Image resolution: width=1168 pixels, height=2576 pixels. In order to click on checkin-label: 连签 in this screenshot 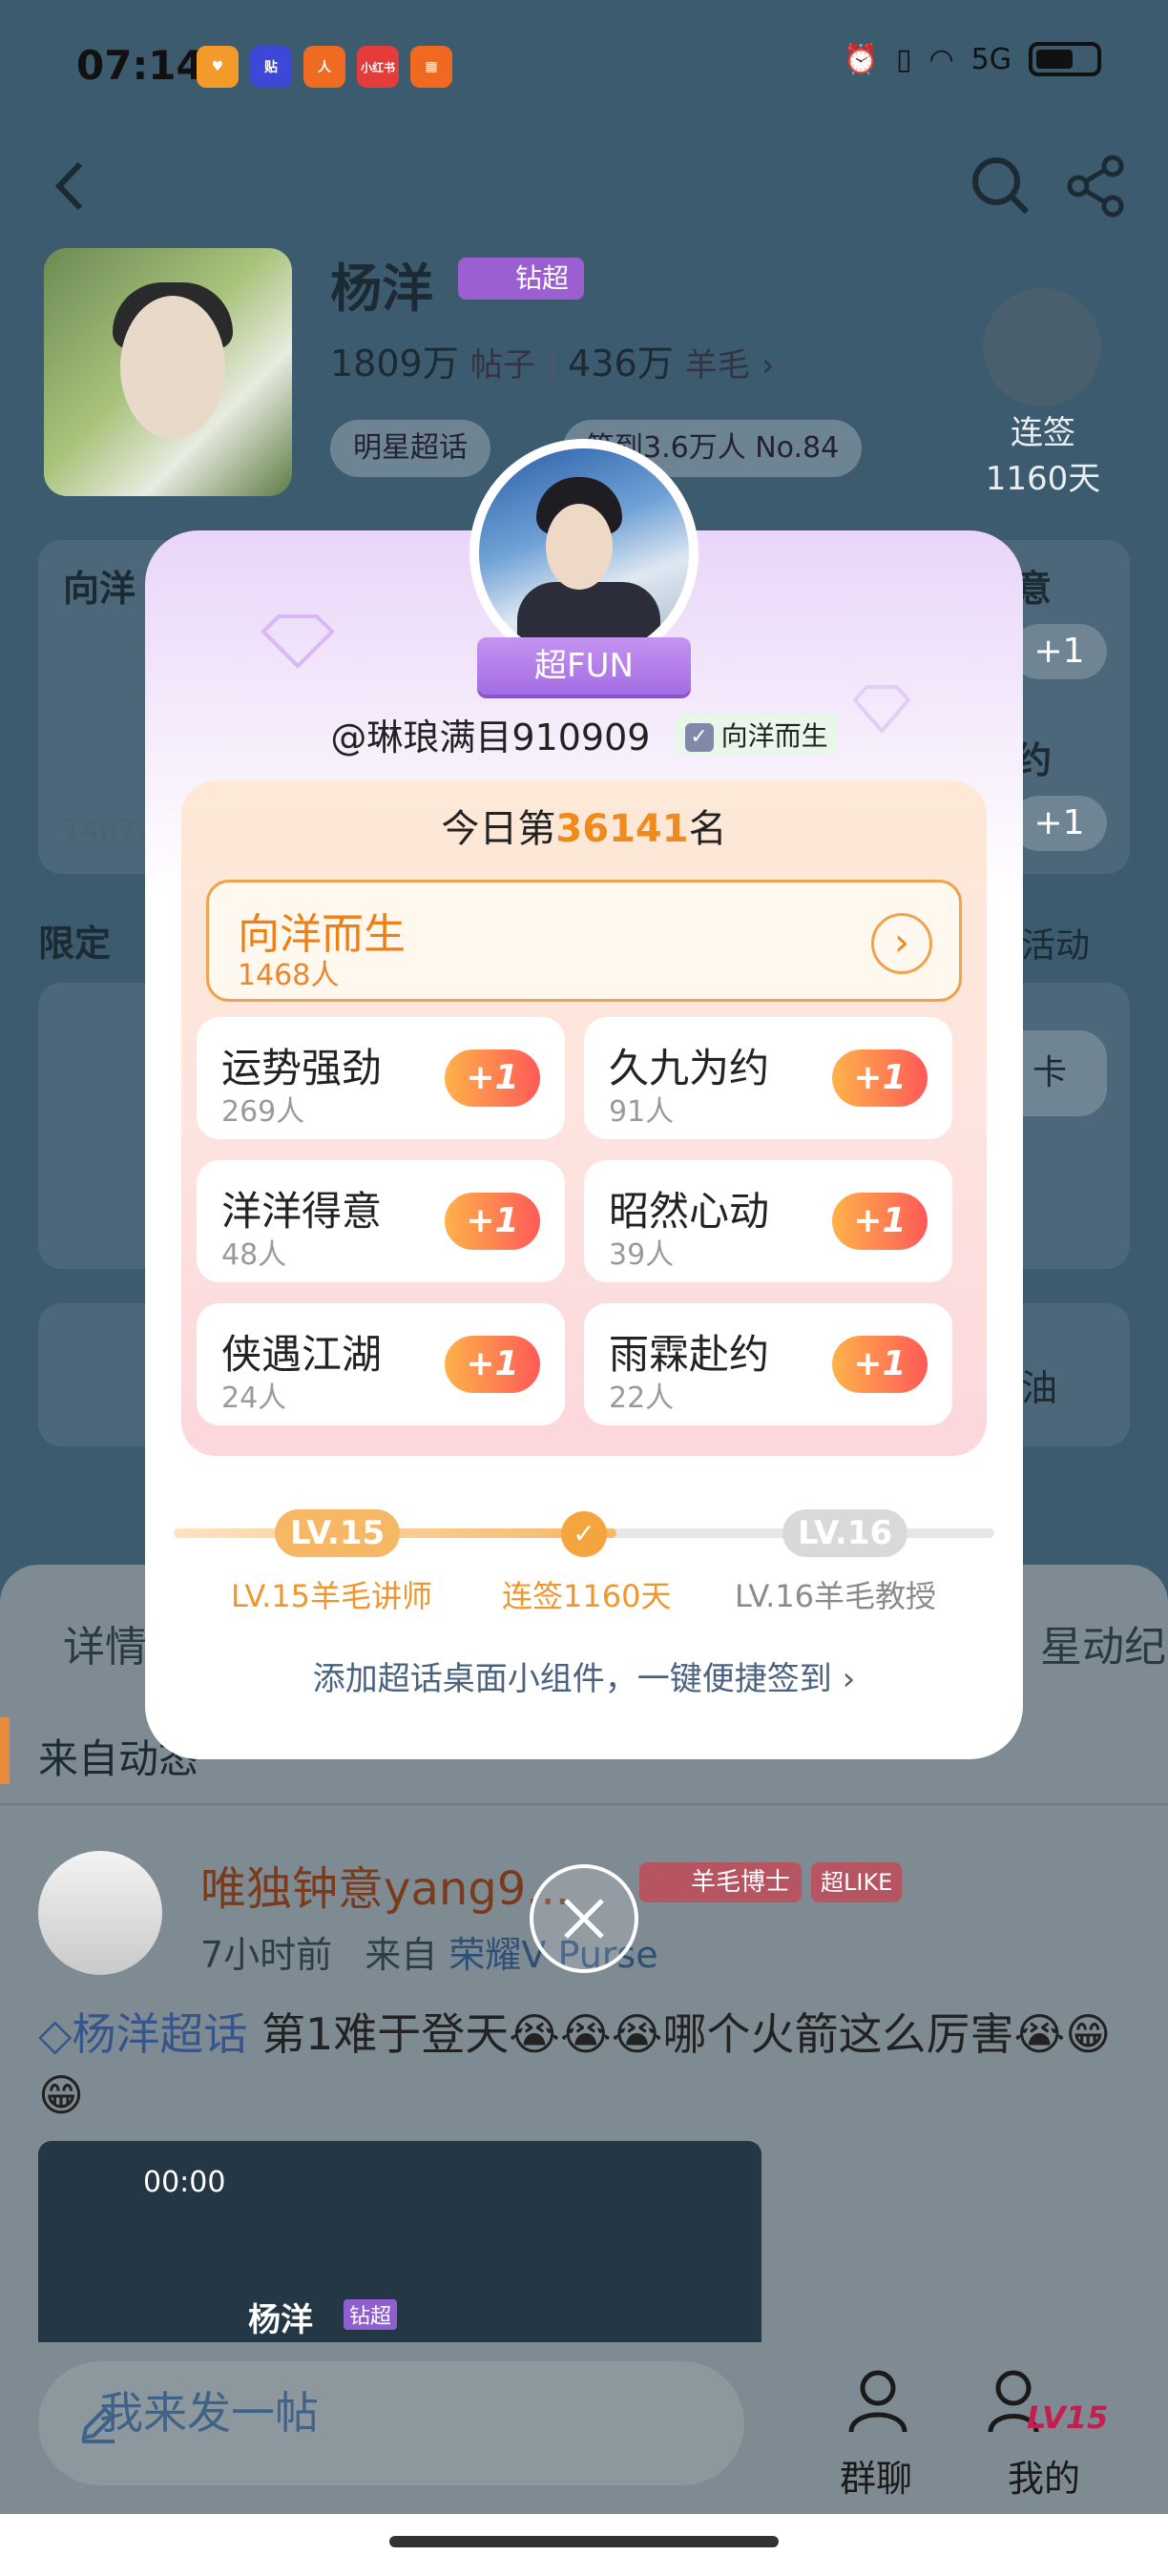, I will do `click(1043, 433)`.